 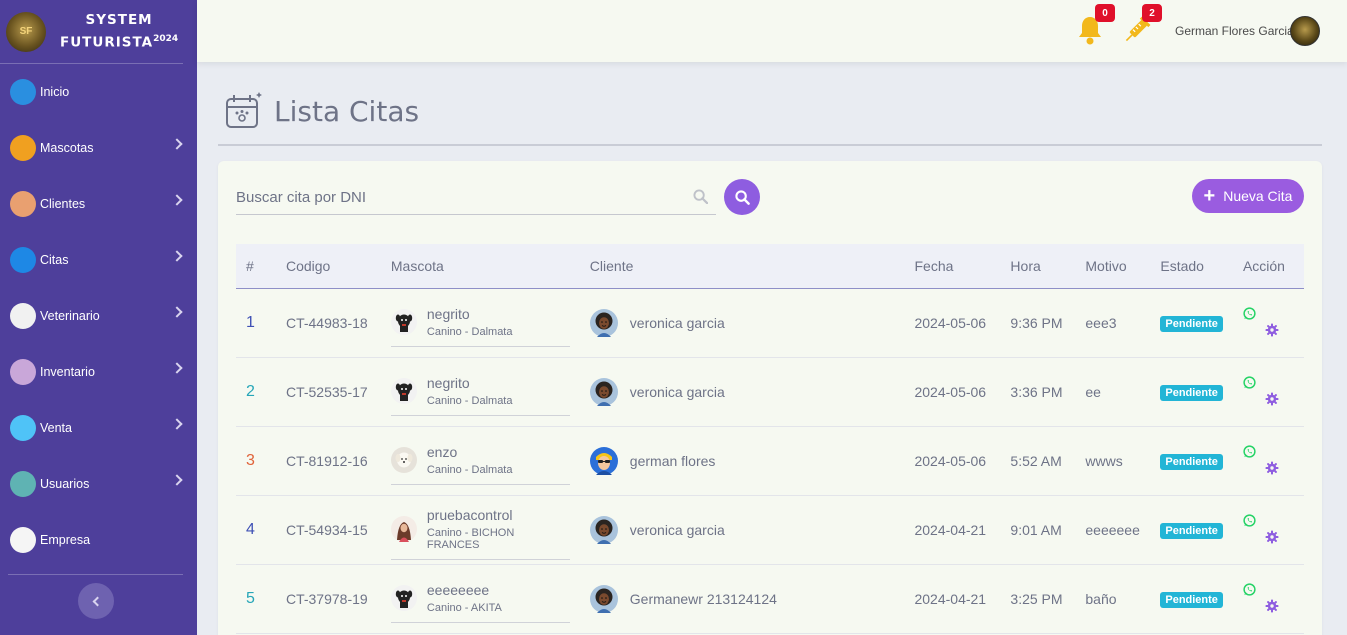 I want to click on client-avatar, so click(x=603, y=529).